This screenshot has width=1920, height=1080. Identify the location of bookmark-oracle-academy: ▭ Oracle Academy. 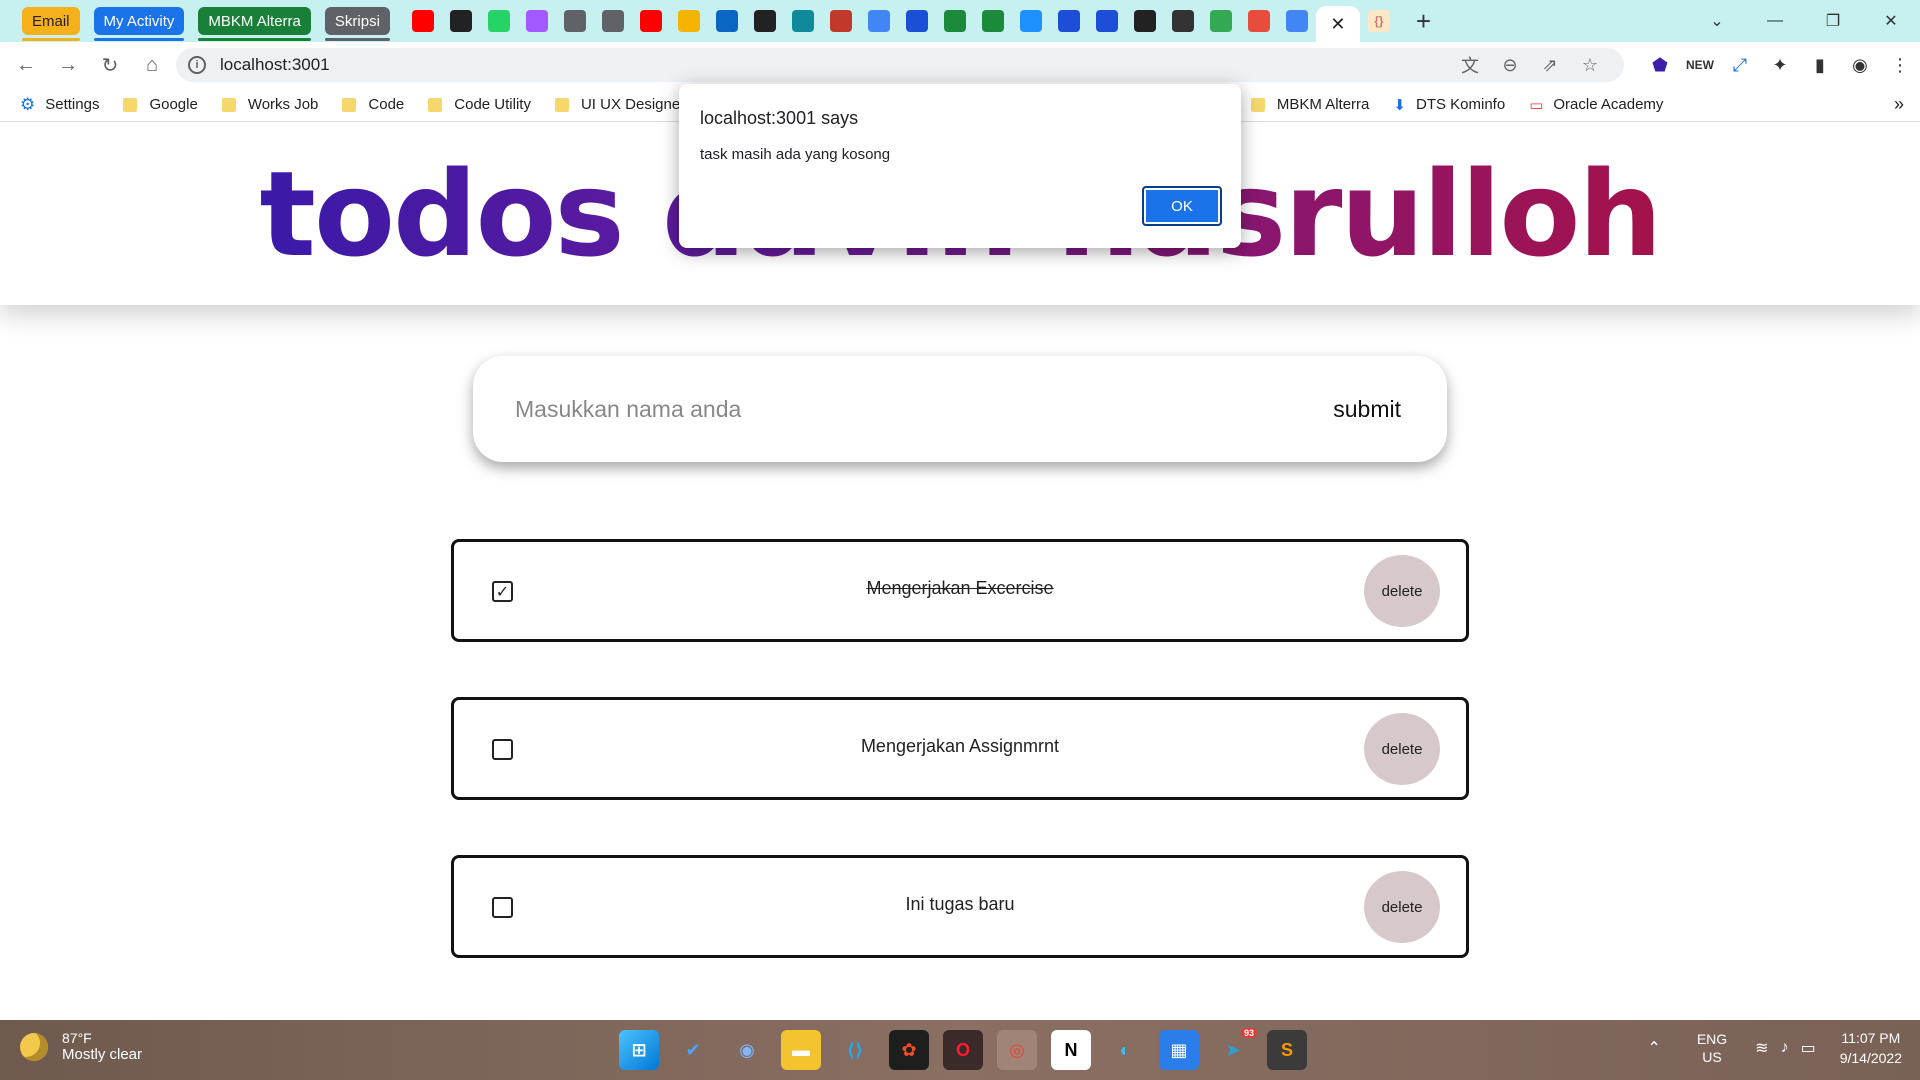
(1596, 105).